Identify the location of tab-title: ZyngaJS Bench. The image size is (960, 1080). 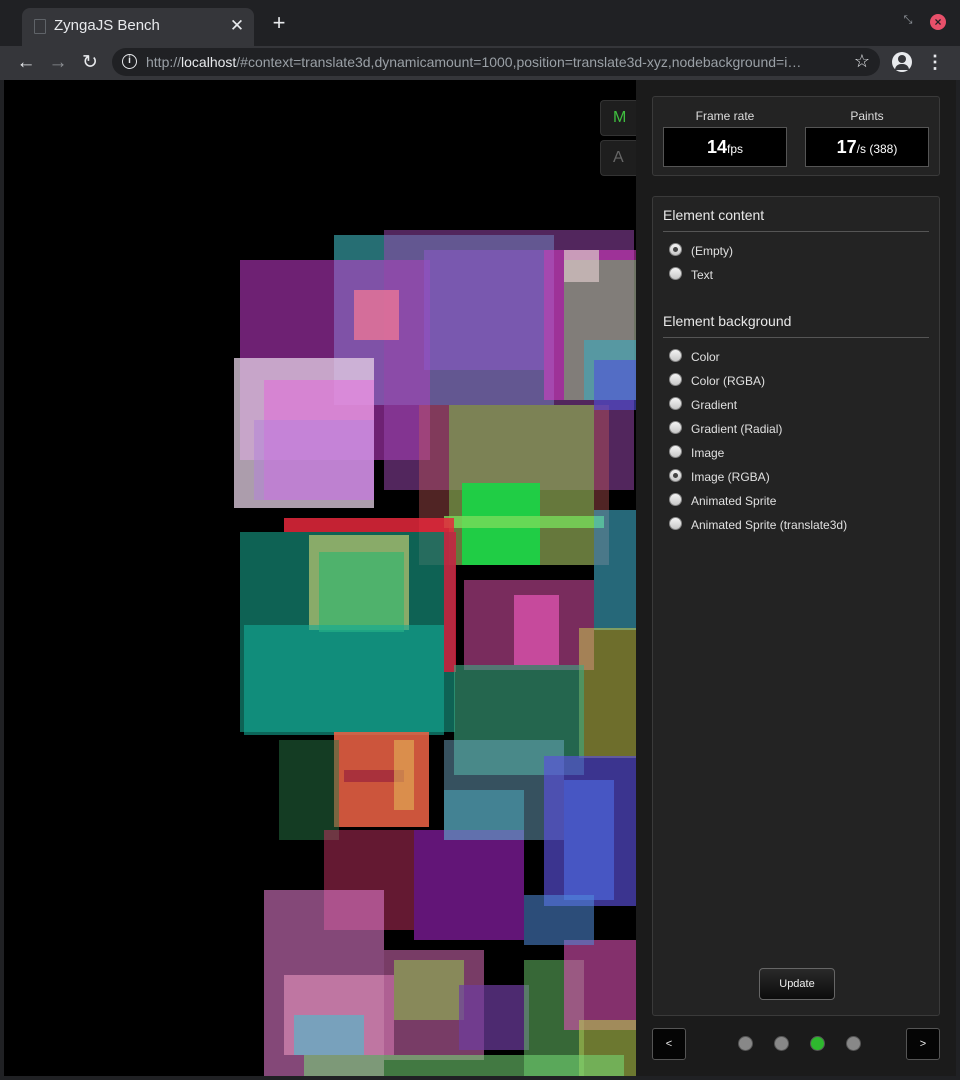
(107, 25).